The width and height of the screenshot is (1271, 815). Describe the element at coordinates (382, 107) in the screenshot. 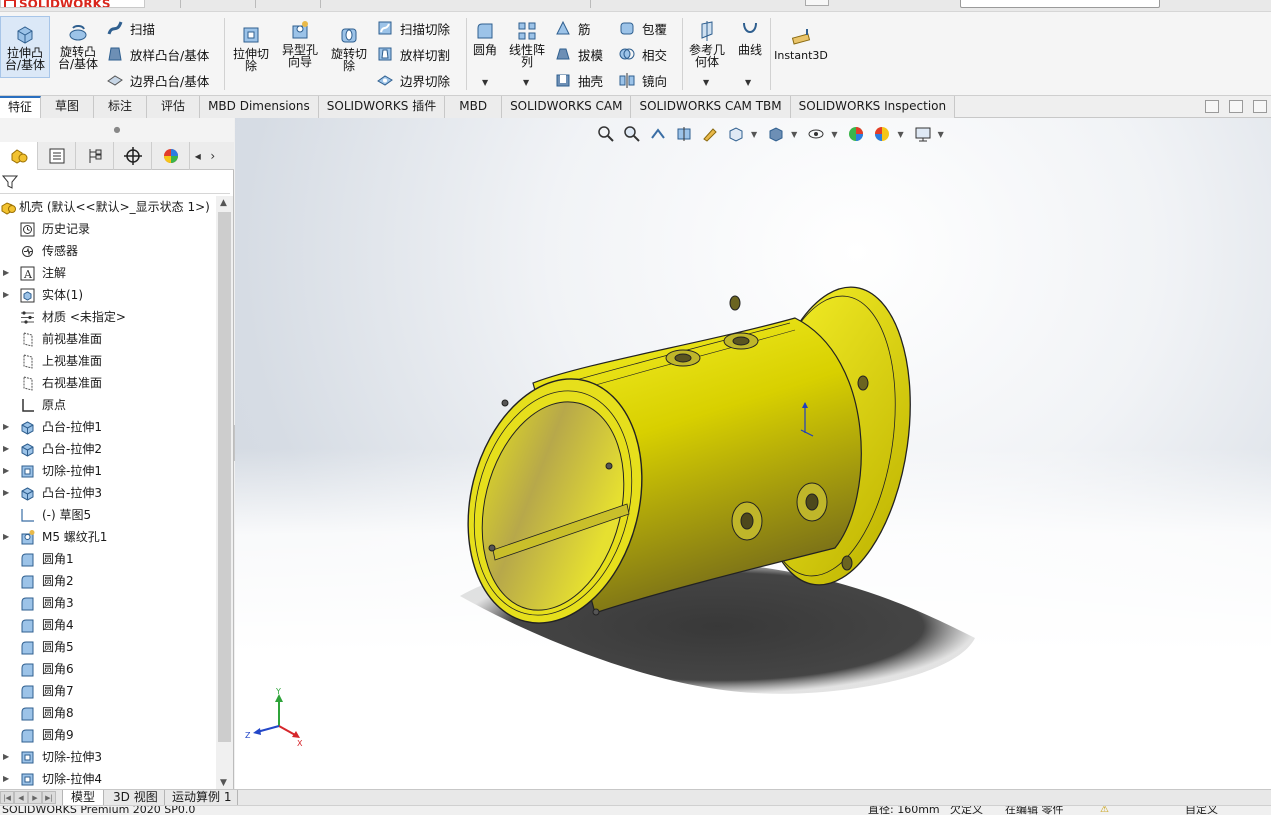

I see `tab-solidworks-addins: SOLIDWORKS 插件` at that location.